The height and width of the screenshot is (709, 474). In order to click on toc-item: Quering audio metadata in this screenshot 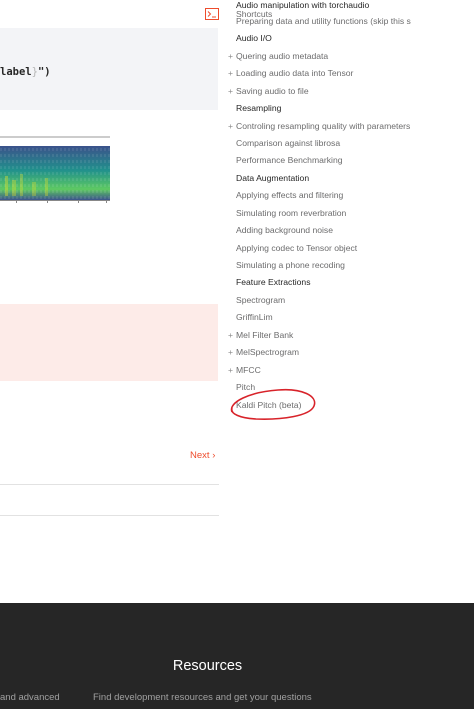, I will do `click(282, 56)`.